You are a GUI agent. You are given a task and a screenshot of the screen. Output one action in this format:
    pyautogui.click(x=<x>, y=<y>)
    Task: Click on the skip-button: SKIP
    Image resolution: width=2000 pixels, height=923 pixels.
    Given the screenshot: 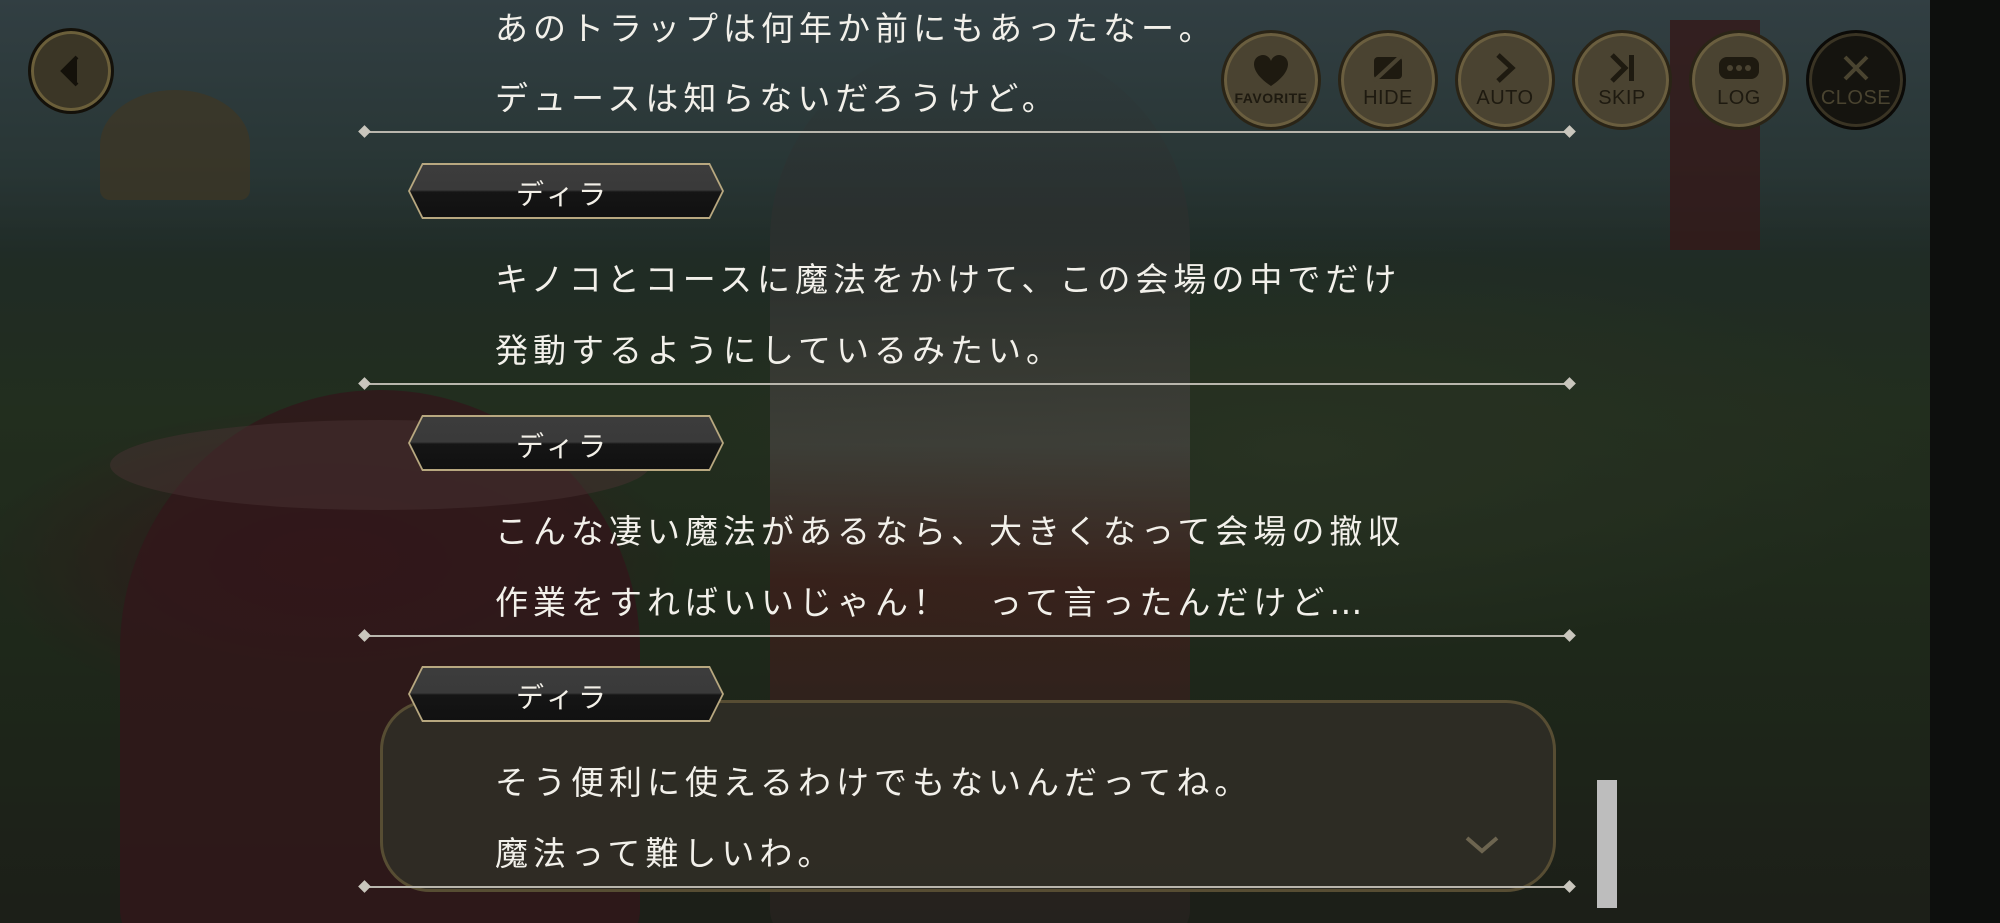 What is the action you would take?
    pyautogui.click(x=1622, y=80)
    